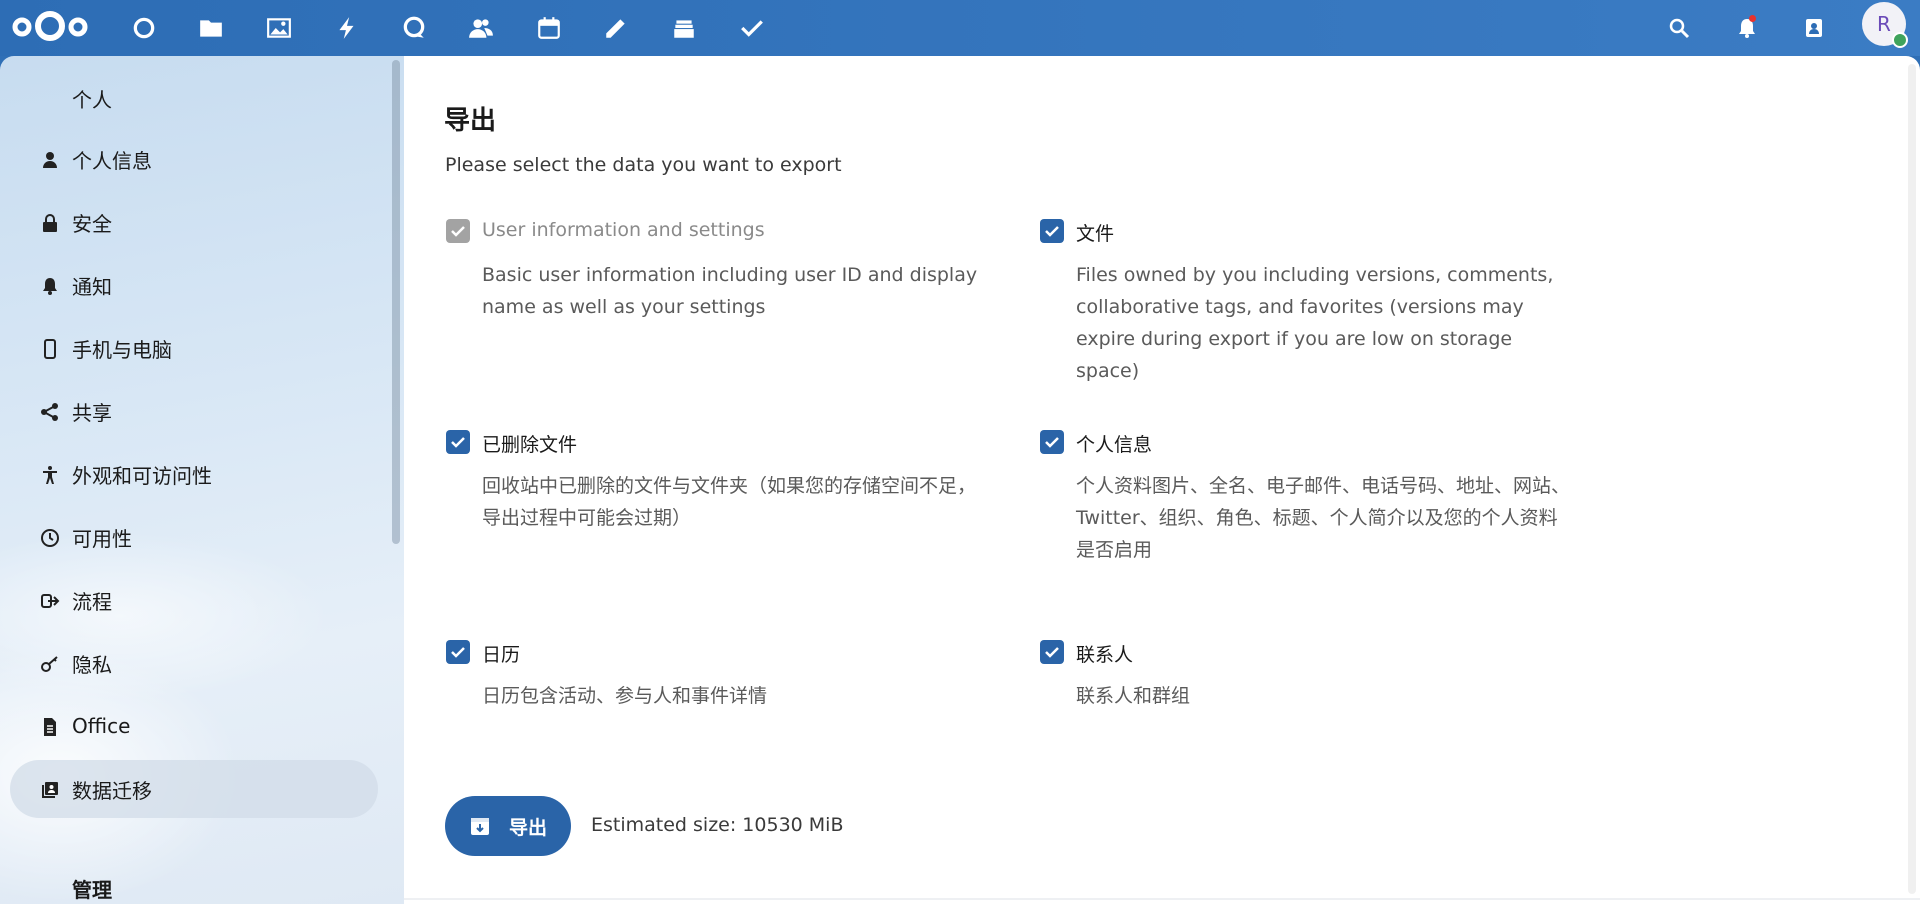  What do you see at coordinates (102, 538) in the screenshot?
I see `sidebar-item-label: 可用性` at bounding box center [102, 538].